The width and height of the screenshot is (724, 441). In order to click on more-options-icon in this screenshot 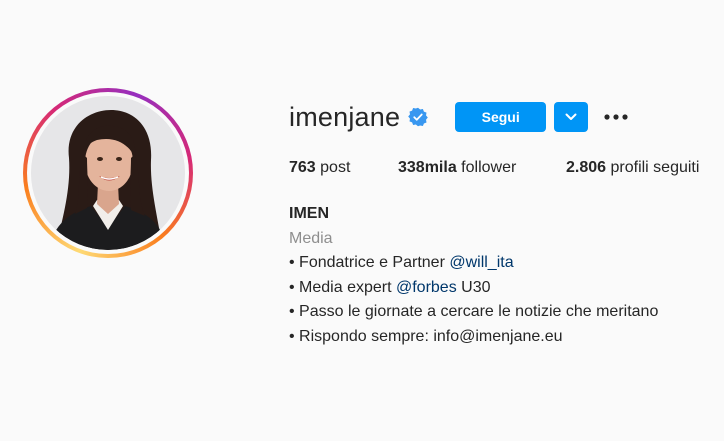, I will do `click(616, 117)`.